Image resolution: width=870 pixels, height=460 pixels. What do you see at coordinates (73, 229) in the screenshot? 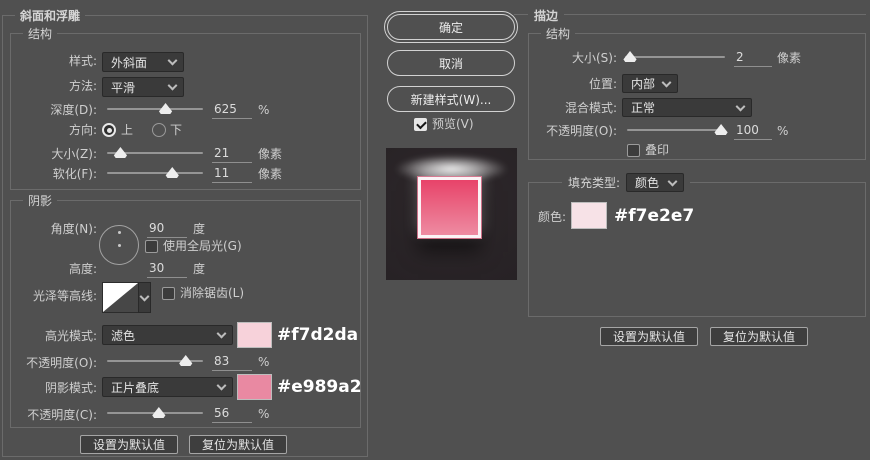
I see `angle-label: 角度(N):` at bounding box center [73, 229].